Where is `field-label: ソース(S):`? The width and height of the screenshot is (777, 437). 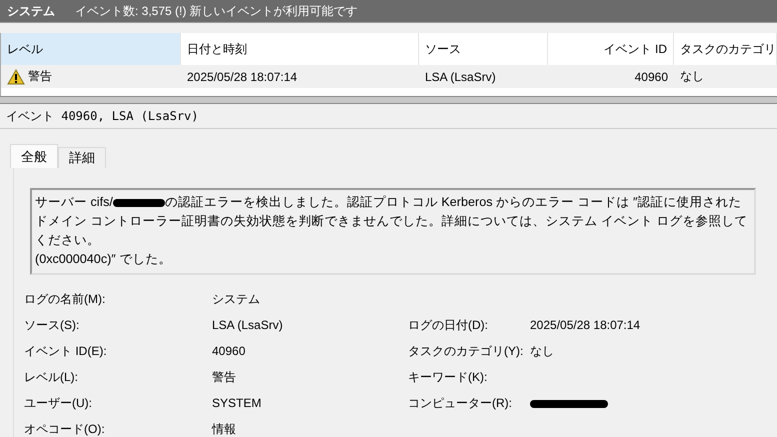
field-label: ソース(S): is located at coordinates (52, 325).